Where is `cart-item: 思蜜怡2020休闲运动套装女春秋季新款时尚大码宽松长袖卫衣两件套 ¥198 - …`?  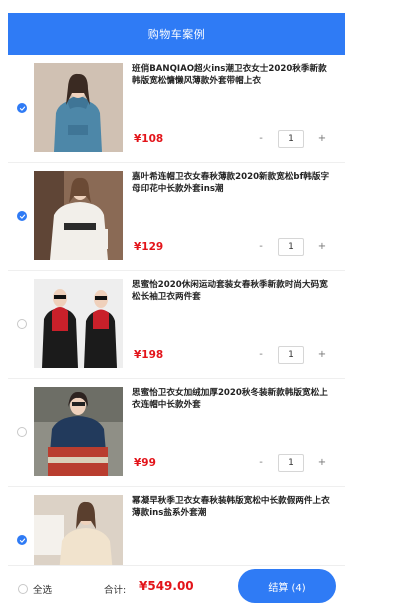 cart-item: 思蜜怡2020休闲运动套装女春秋季新款时尚大码宽松长袖卫衣两件套 ¥198 - … is located at coordinates (176, 325).